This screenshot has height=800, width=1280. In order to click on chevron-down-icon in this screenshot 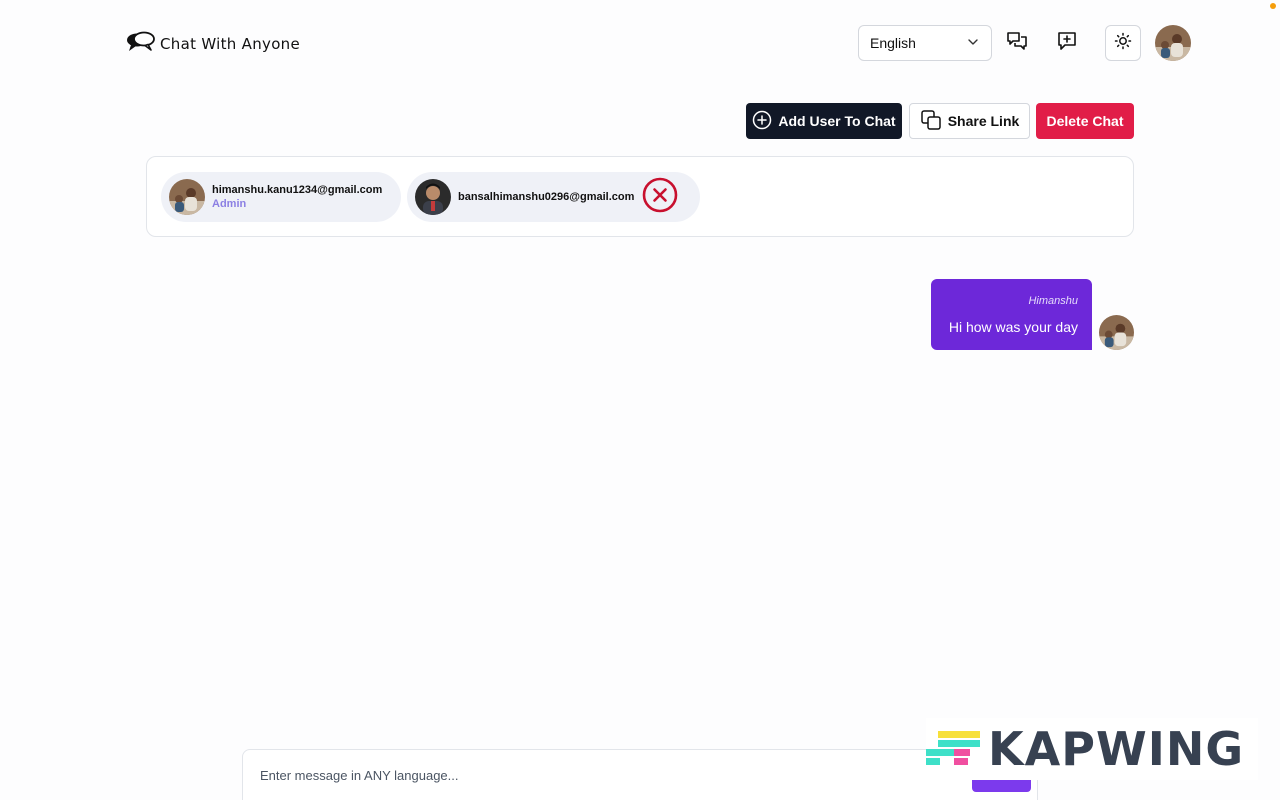, I will do `click(973, 43)`.